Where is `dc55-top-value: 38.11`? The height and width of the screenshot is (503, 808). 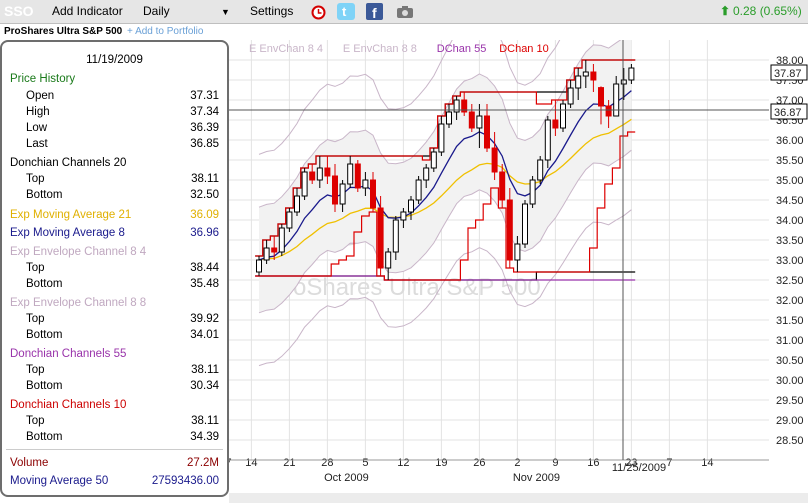
dc55-top-value: 38.11 is located at coordinates (205, 370).